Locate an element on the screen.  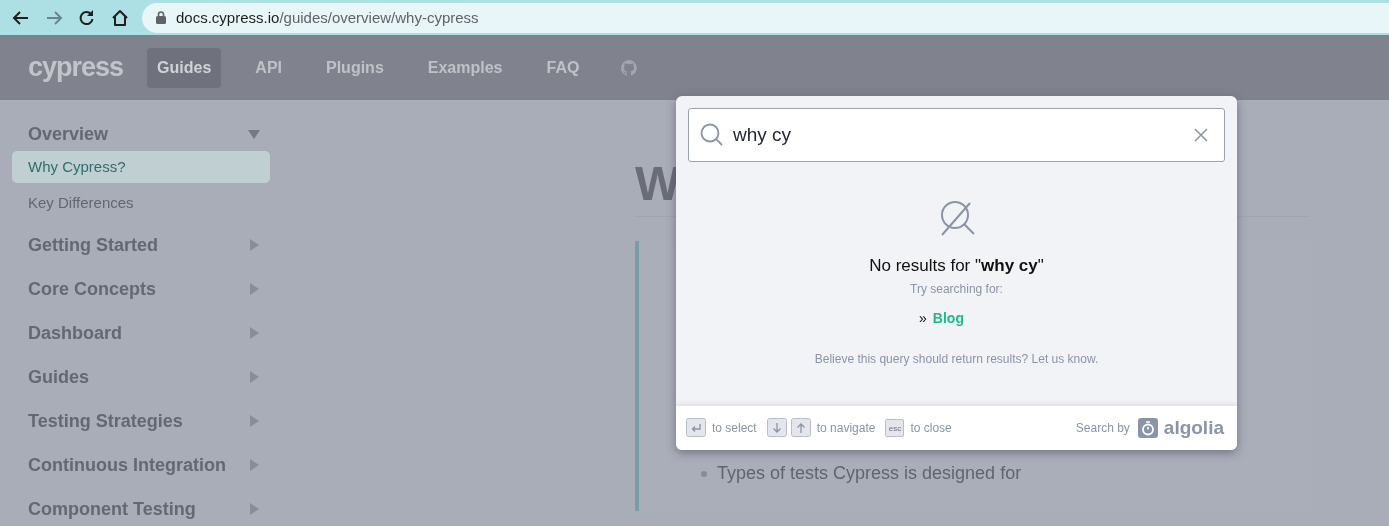
home-icon is located at coordinates (119, 17).